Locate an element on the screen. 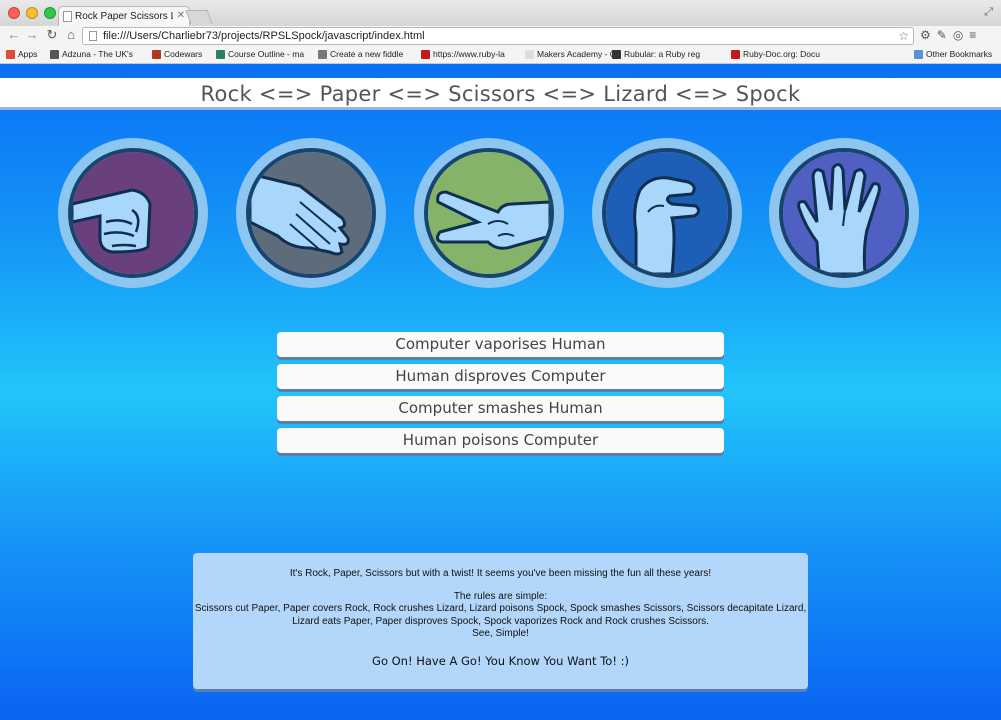 The image size is (1001, 720). lizard-choice-button is located at coordinates (667, 213).